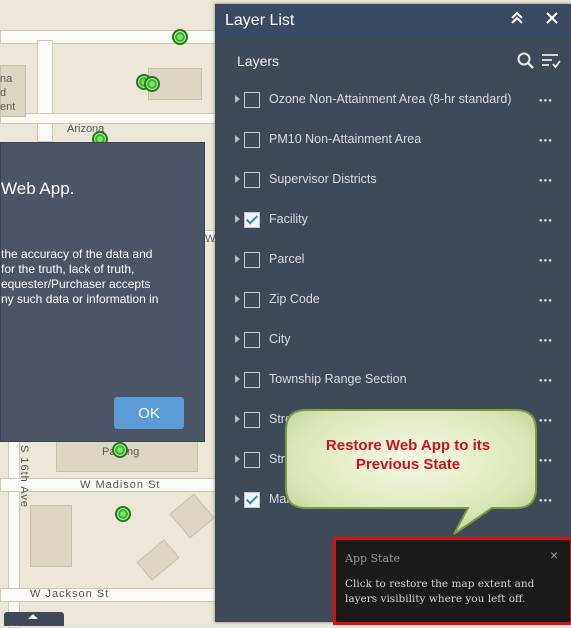 This screenshot has height=628, width=571. I want to click on layer-name: Zip Code, so click(294, 299).